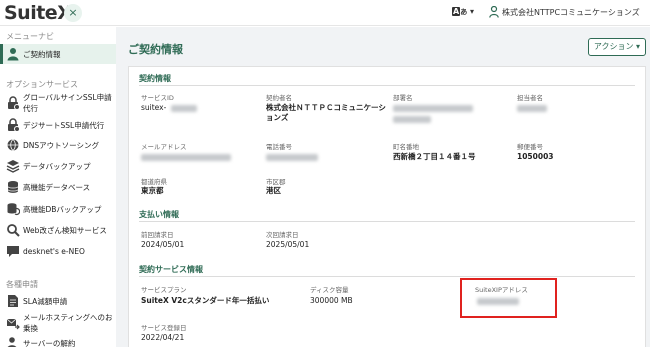  Describe the element at coordinates (171, 269) in the screenshot. I see `service-section-title: 契約サービス情報` at that location.